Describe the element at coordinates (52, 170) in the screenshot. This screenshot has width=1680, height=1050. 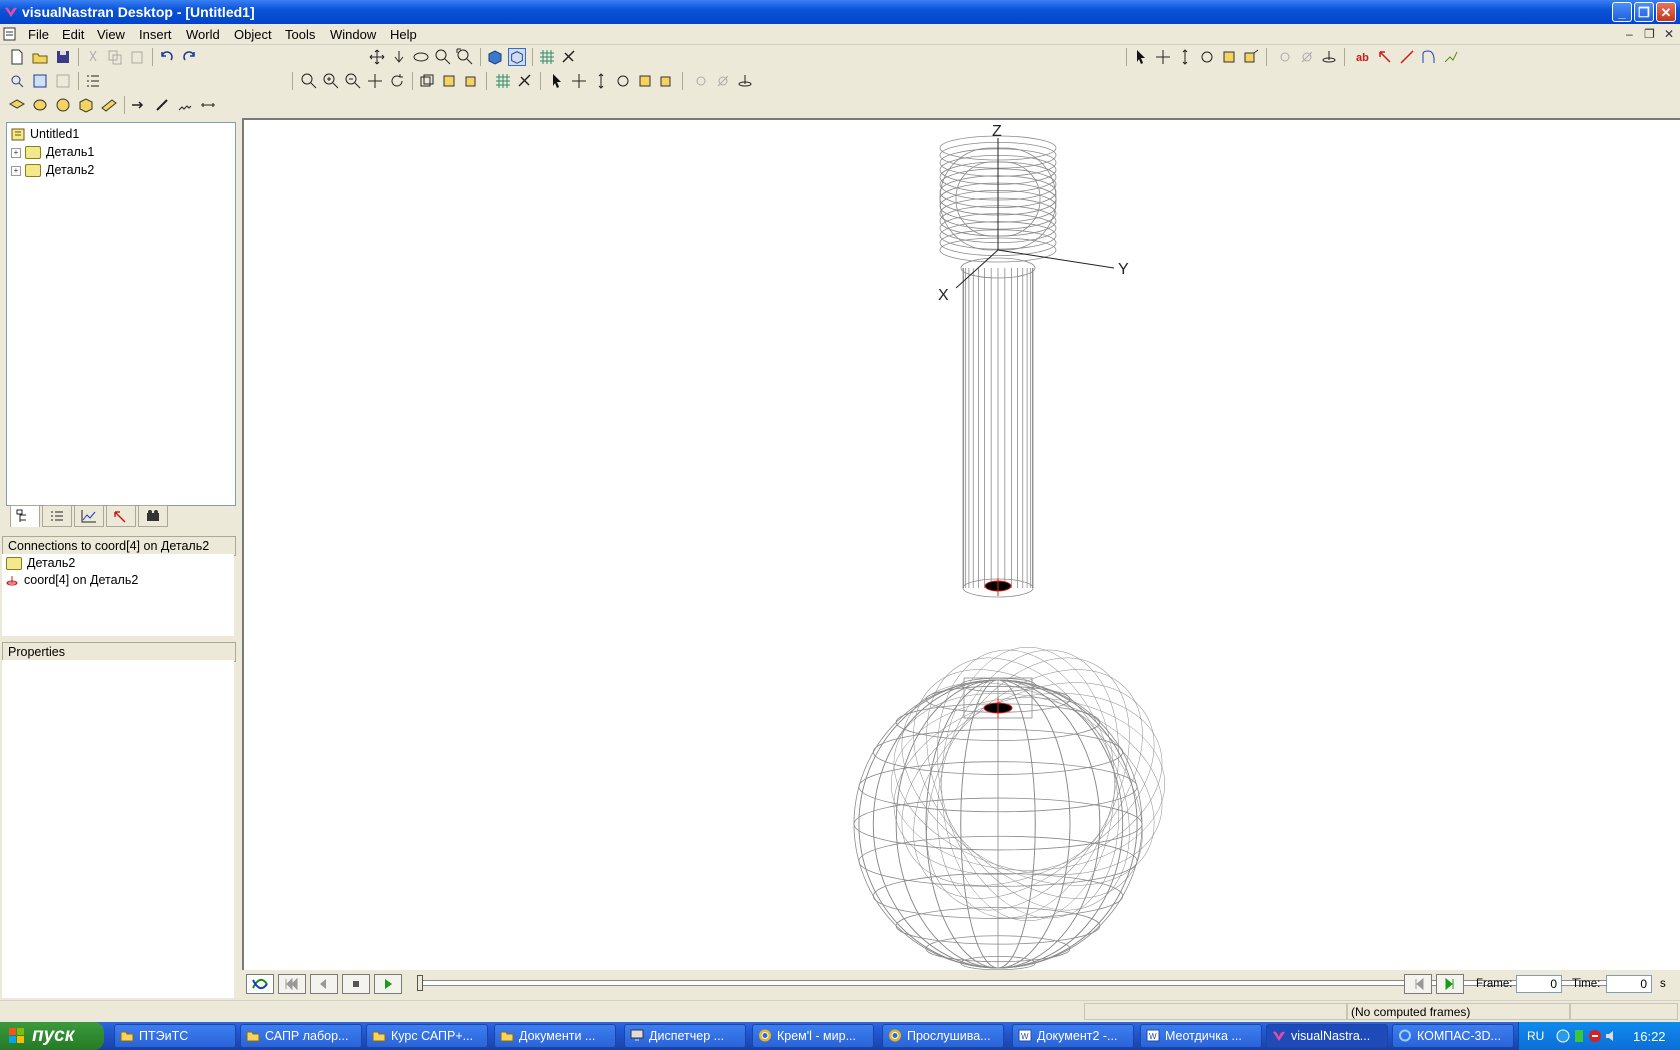
I see `tree-item-detal2: + Деталь2` at that location.